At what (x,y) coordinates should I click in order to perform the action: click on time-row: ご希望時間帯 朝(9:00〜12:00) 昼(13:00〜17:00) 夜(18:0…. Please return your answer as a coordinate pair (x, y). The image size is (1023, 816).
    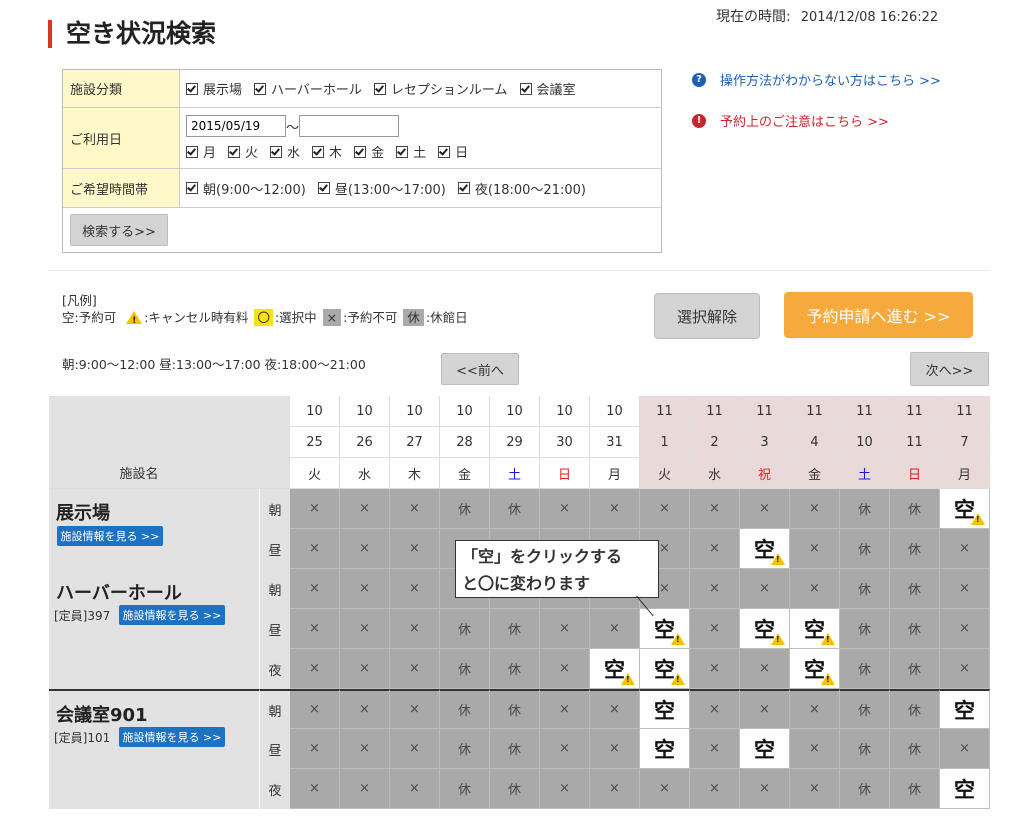
    Looking at the image, I should click on (362, 188).